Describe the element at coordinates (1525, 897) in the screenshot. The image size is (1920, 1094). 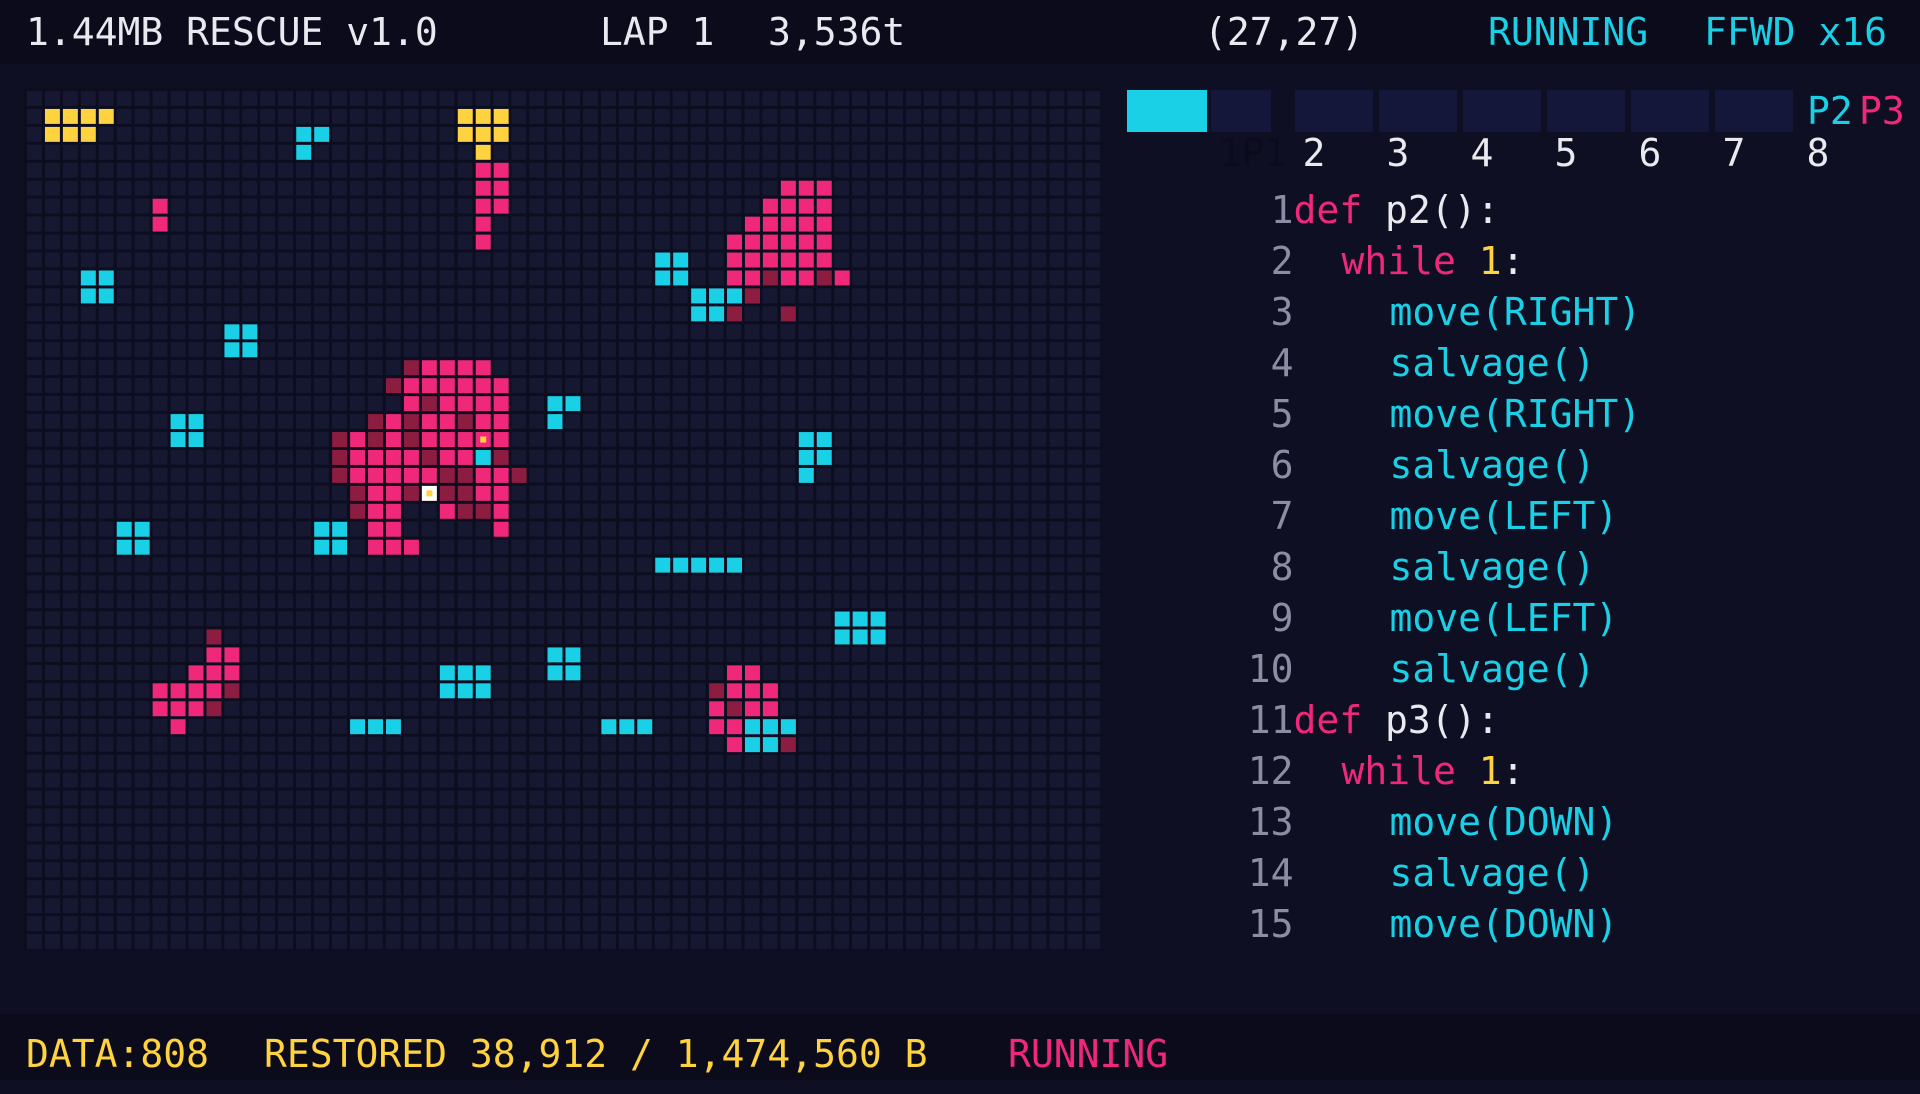
I see `code-line: 15 move(DOWN)` at that location.